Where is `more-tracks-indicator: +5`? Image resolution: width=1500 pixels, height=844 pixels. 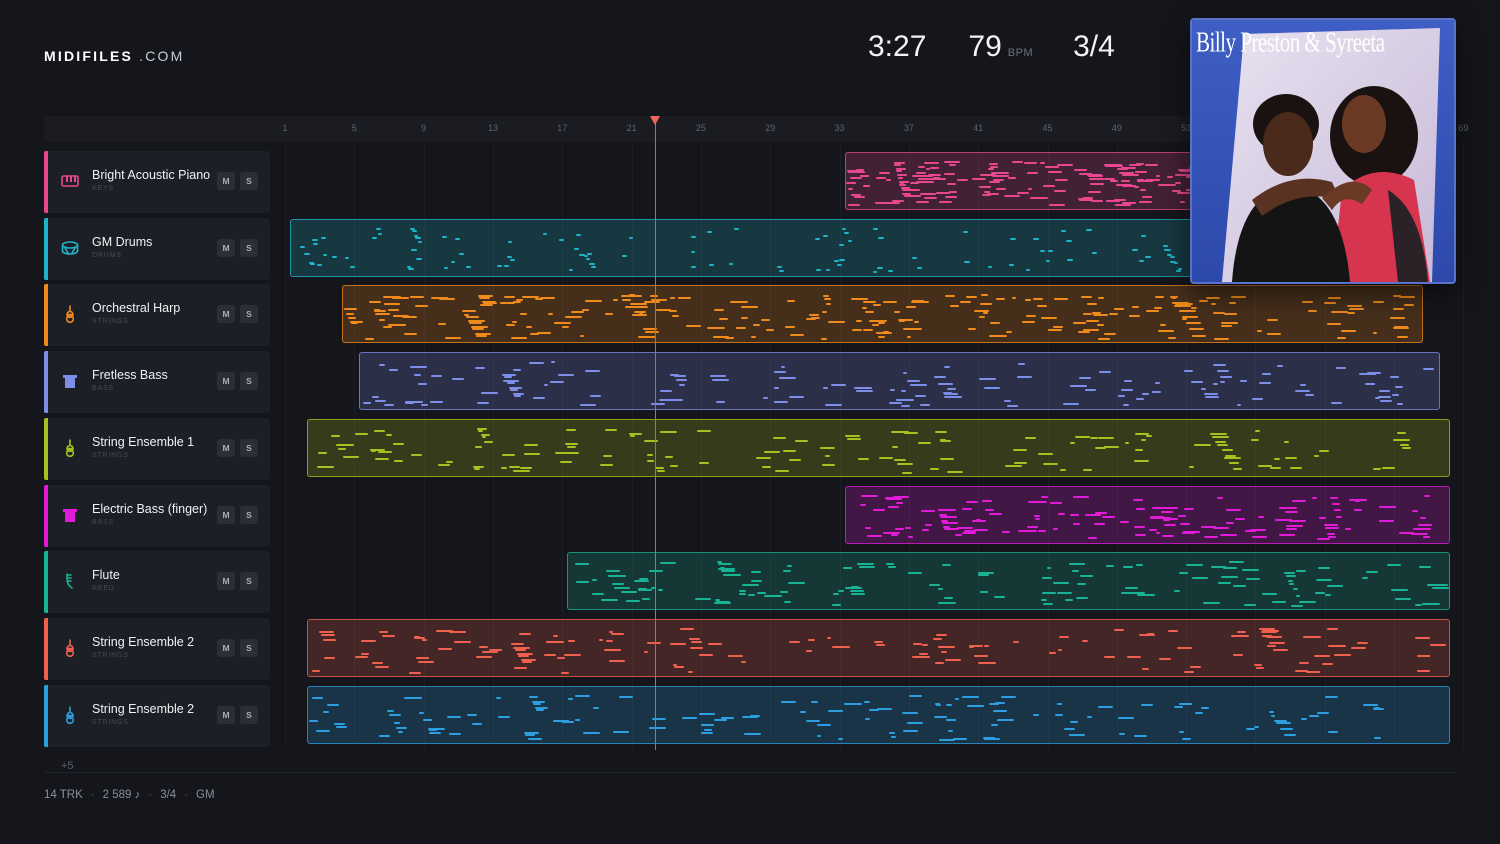
more-tracks-indicator: +5 is located at coordinates (67, 766).